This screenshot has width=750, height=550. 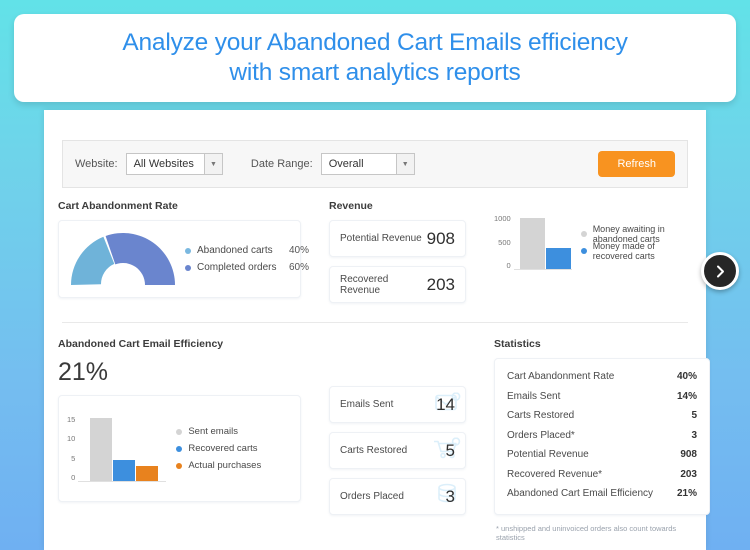 What do you see at coordinates (299, 250) in the screenshot?
I see `legend-value-abandoned-carts: 40%` at bounding box center [299, 250].